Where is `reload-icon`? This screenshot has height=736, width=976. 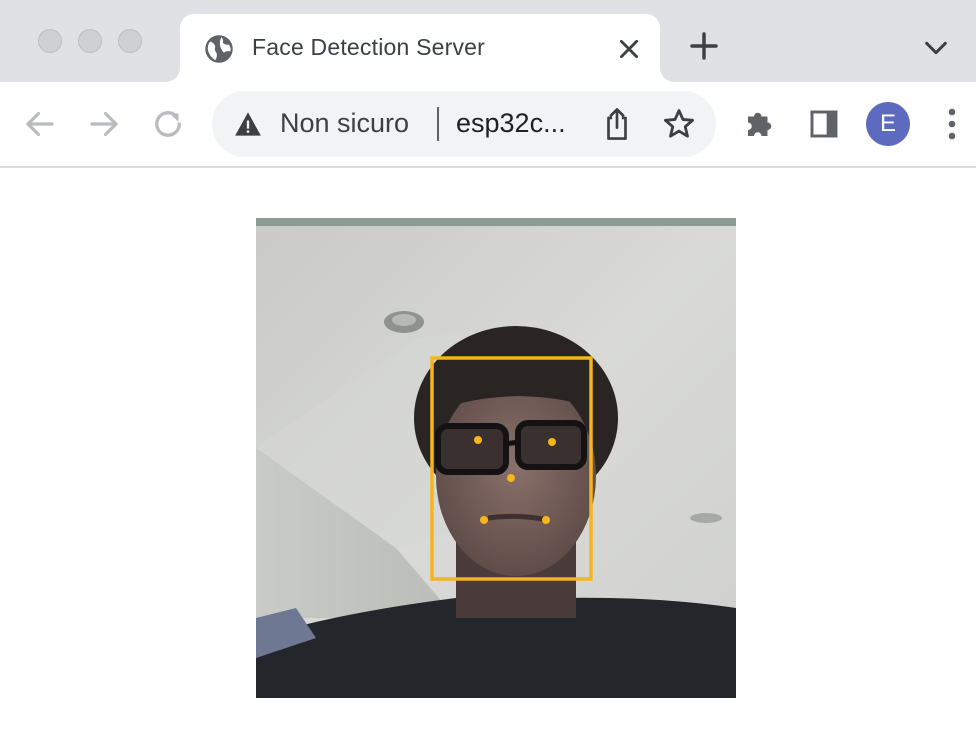 reload-icon is located at coordinates (168, 124).